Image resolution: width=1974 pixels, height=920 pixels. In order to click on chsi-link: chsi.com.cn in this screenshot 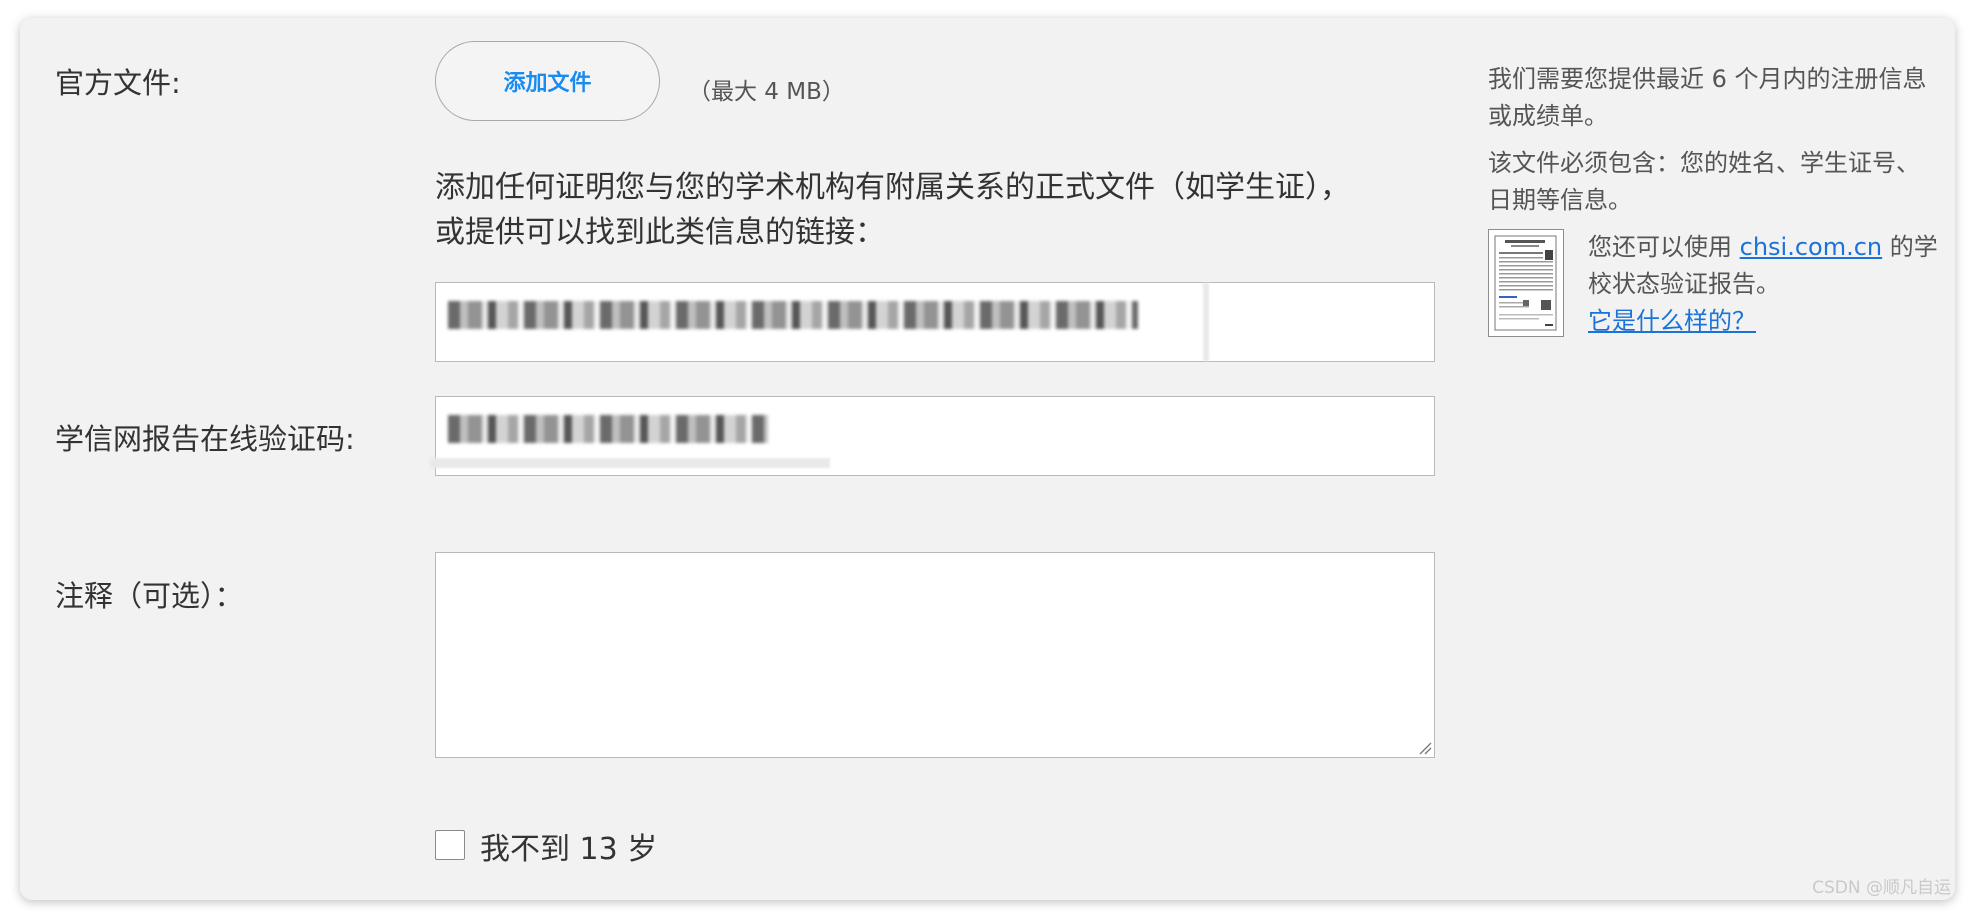, I will do `click(1811, 247)`.